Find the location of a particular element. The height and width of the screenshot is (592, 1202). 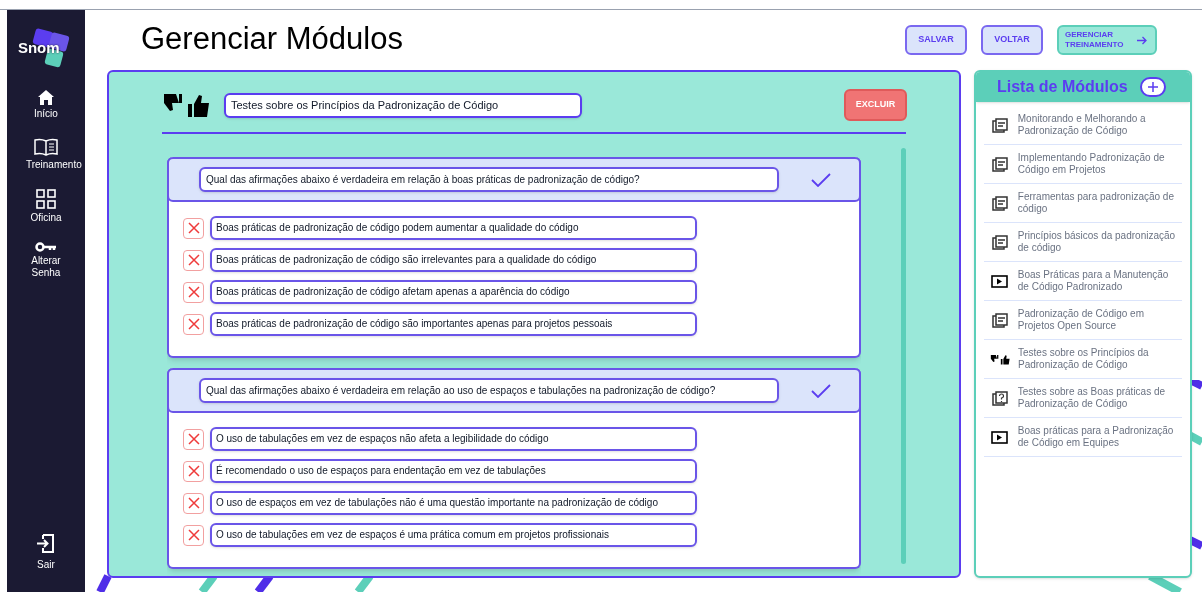

module-list-item: Boas práticas para a Padronização de Código em Equipes is located at coordinates (1083, 437).